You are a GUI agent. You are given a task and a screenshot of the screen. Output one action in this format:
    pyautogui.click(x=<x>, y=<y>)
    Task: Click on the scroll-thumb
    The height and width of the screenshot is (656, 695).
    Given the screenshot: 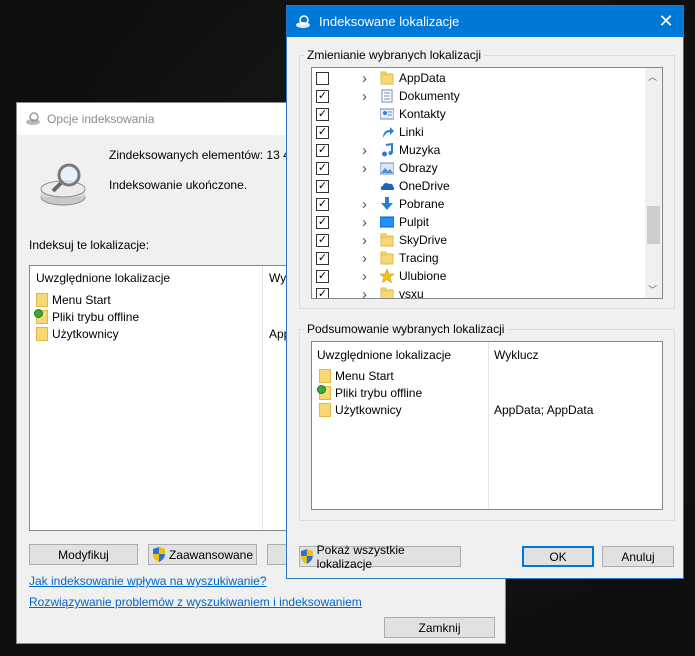 What is the action you would take?
    pyautogui.click(x=653, y=225)
    